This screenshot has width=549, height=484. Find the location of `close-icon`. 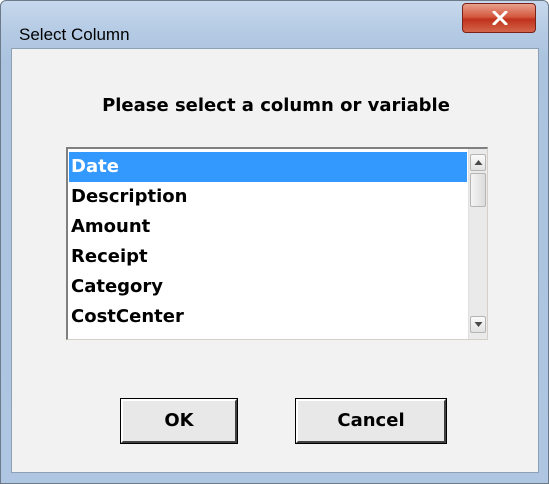

close-icon is located at coordinates (500, 18).